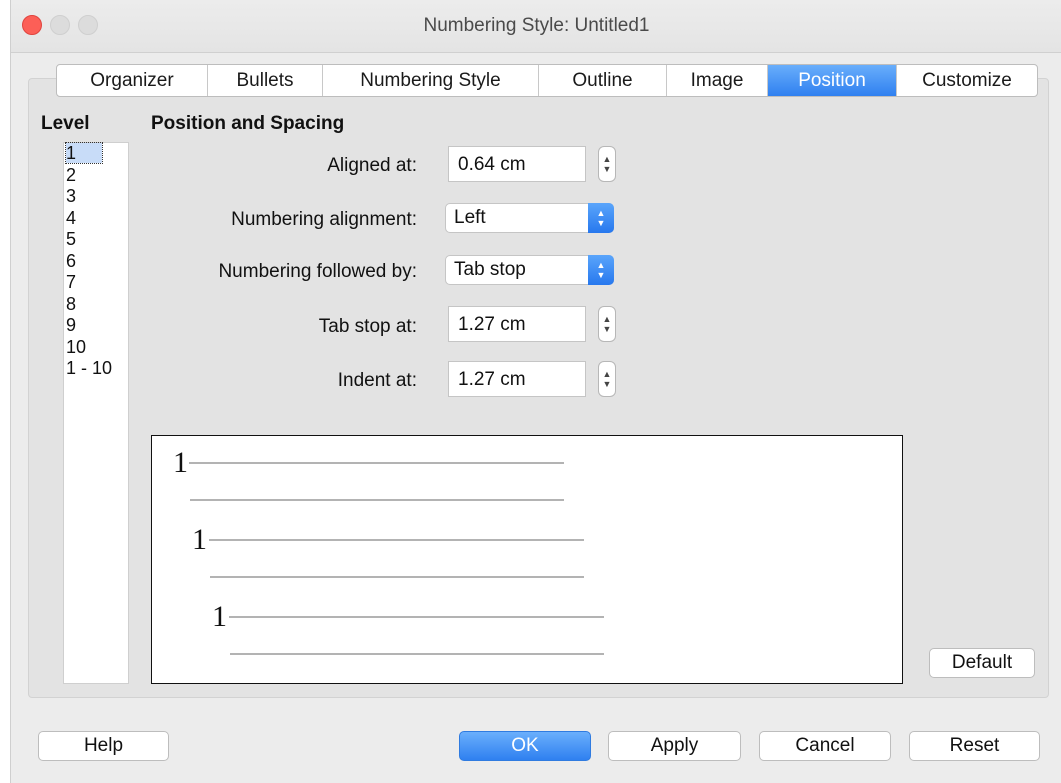 This screenshot has height=783, width=1061. Describe the element at coordinates (525, 746) in the screenshot. I see `ok-button: OK` at that location.